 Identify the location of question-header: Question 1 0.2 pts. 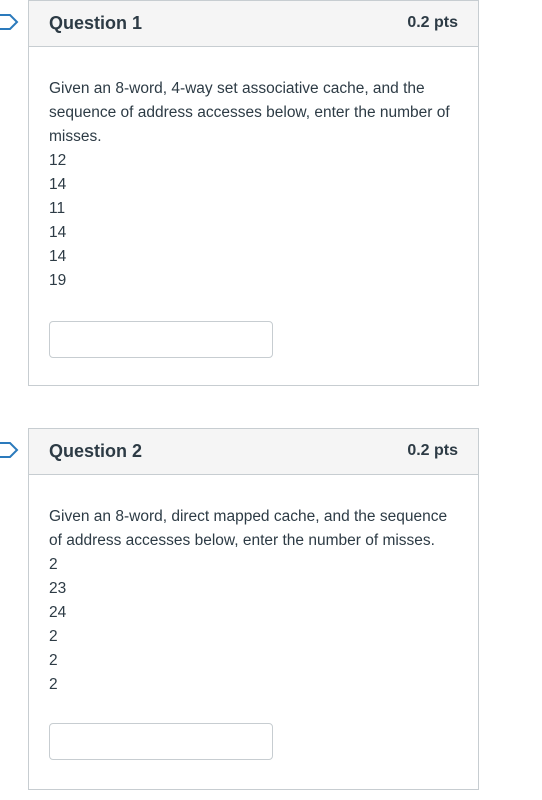
(253, 24).